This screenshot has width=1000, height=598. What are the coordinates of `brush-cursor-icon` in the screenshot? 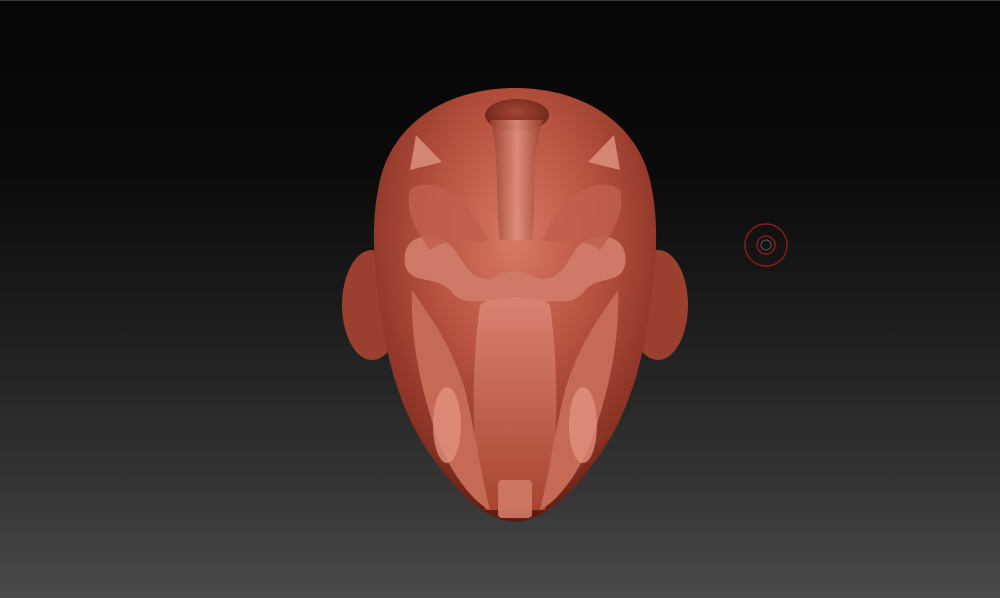 It's located at (766, 245).